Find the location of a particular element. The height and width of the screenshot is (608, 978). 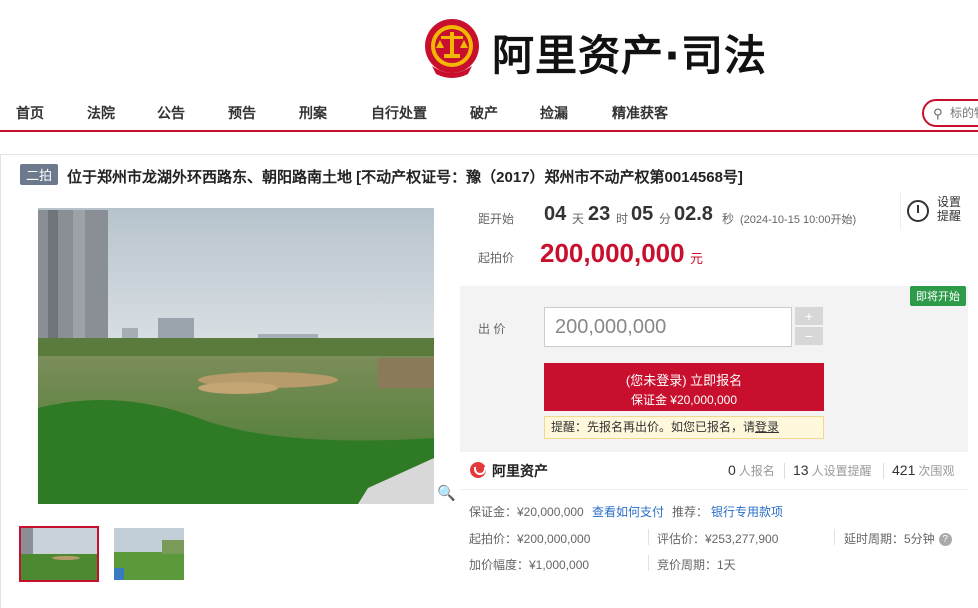

bid-label: 出 价 is located at coordinates (492, 329).